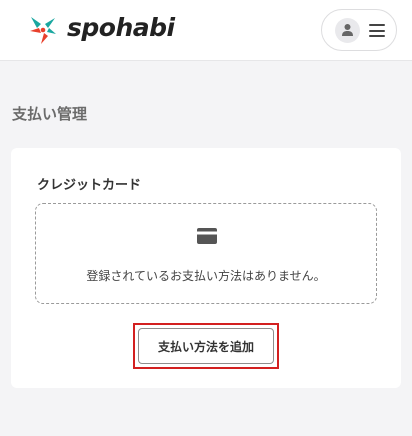  Describe the element at coordinates (43, 30) in the screenshot. I see `pinwheel-logo-icon` at that location.